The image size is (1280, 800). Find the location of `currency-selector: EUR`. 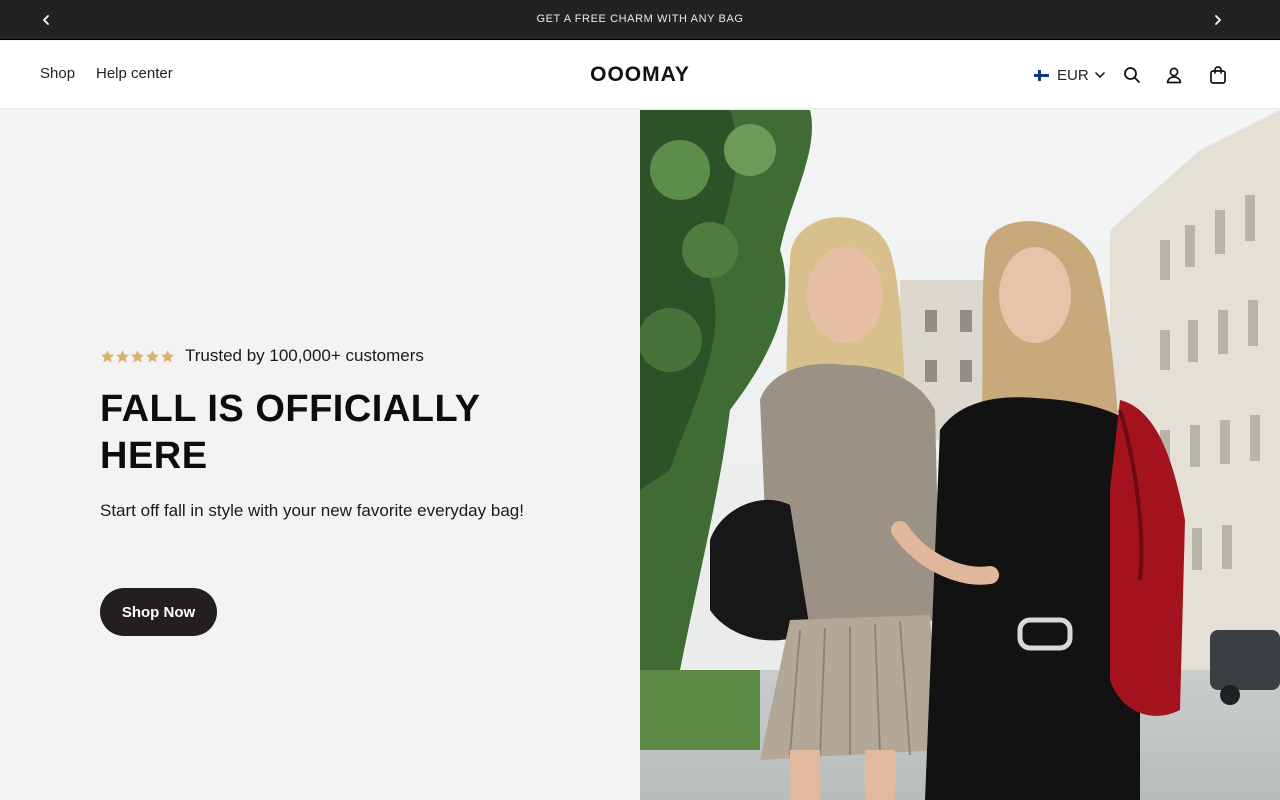

currency-selector: EUR is located at coordinates (1070, 75).